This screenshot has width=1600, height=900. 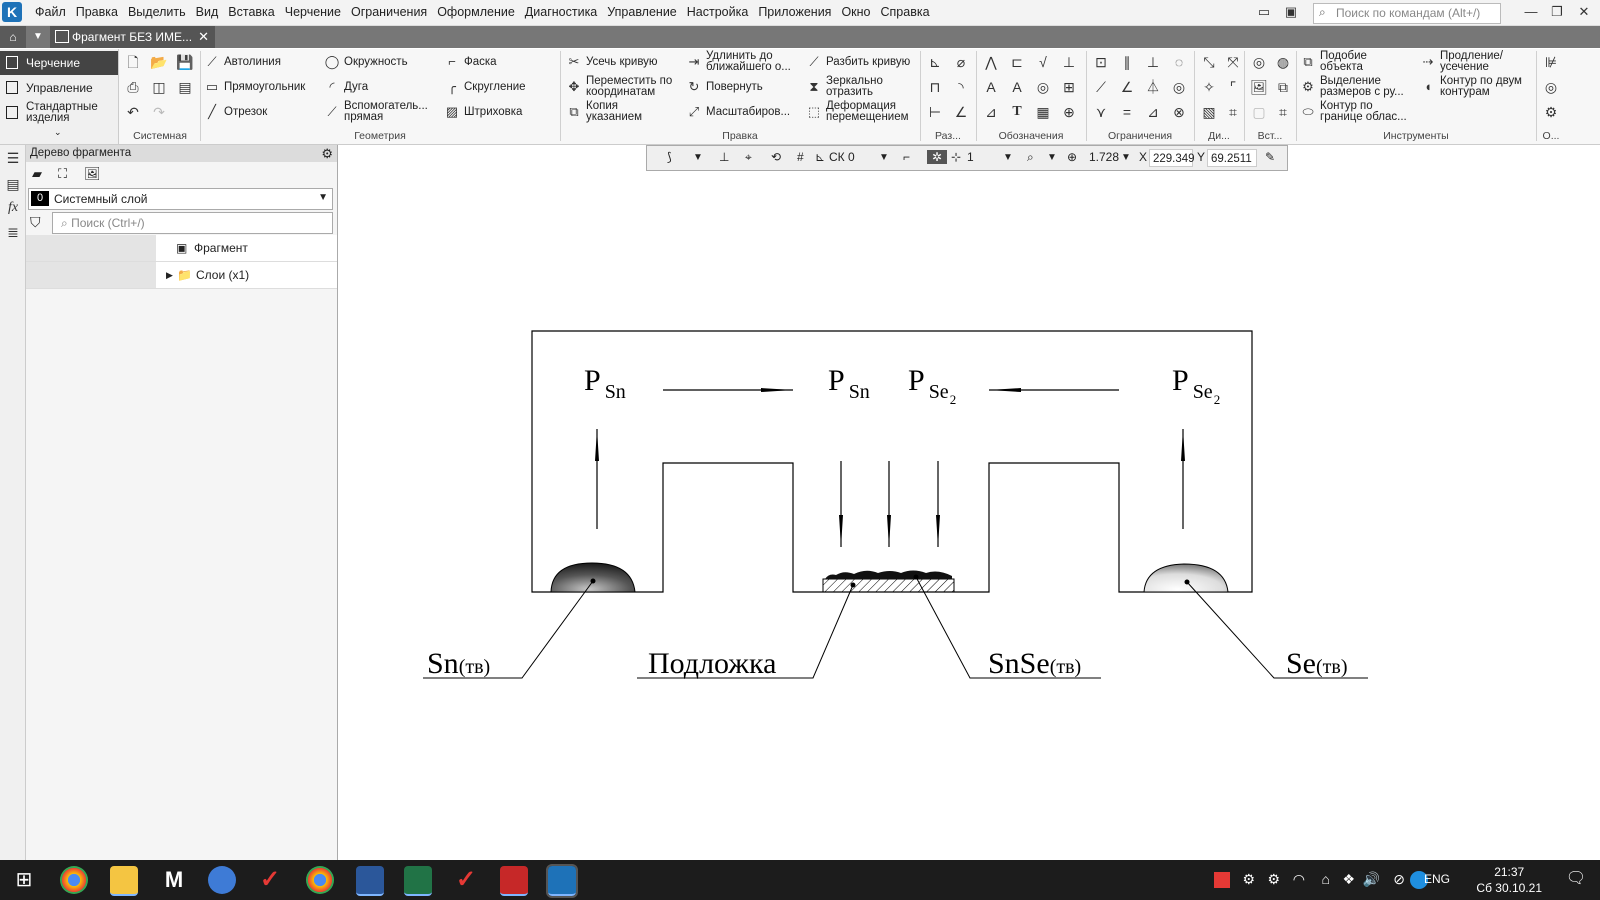 What do you see at coordinates (346, 87) in the screenshot?
I see `arc-button: ◜ Дуга` at bounding box center [346, 87].